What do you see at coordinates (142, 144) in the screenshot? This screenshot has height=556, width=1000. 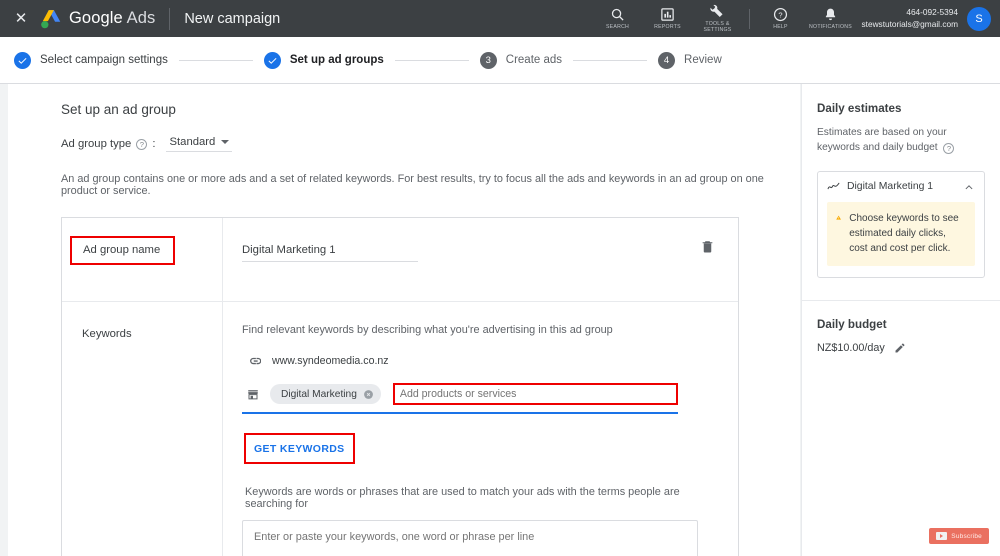 I see `help-circle-icon: ?` at bounding box center [142, 144].